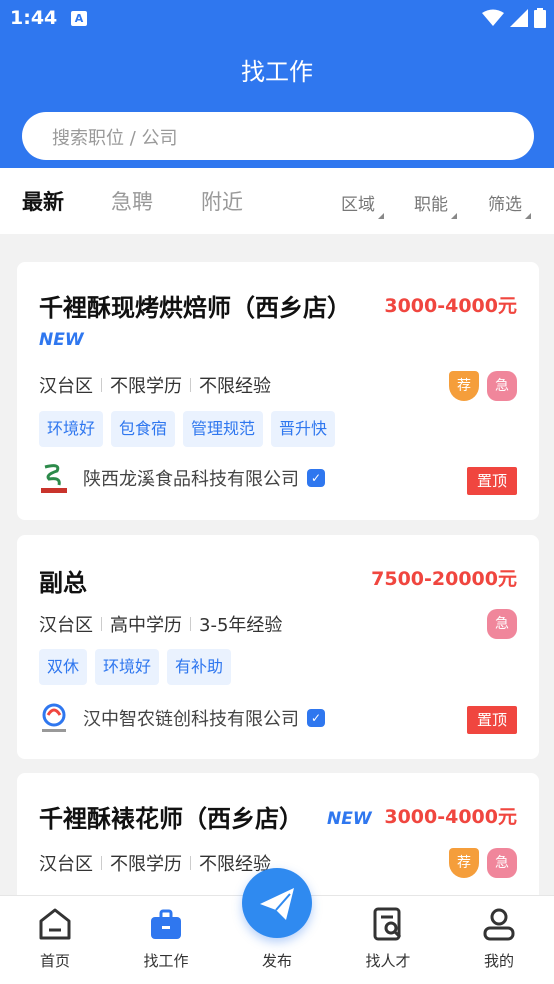 This screenshot has width=554, height=984. Describe the element at coordinates (166, 940) in the screenshot. I see `nav-find-job: 找工作` at that location.